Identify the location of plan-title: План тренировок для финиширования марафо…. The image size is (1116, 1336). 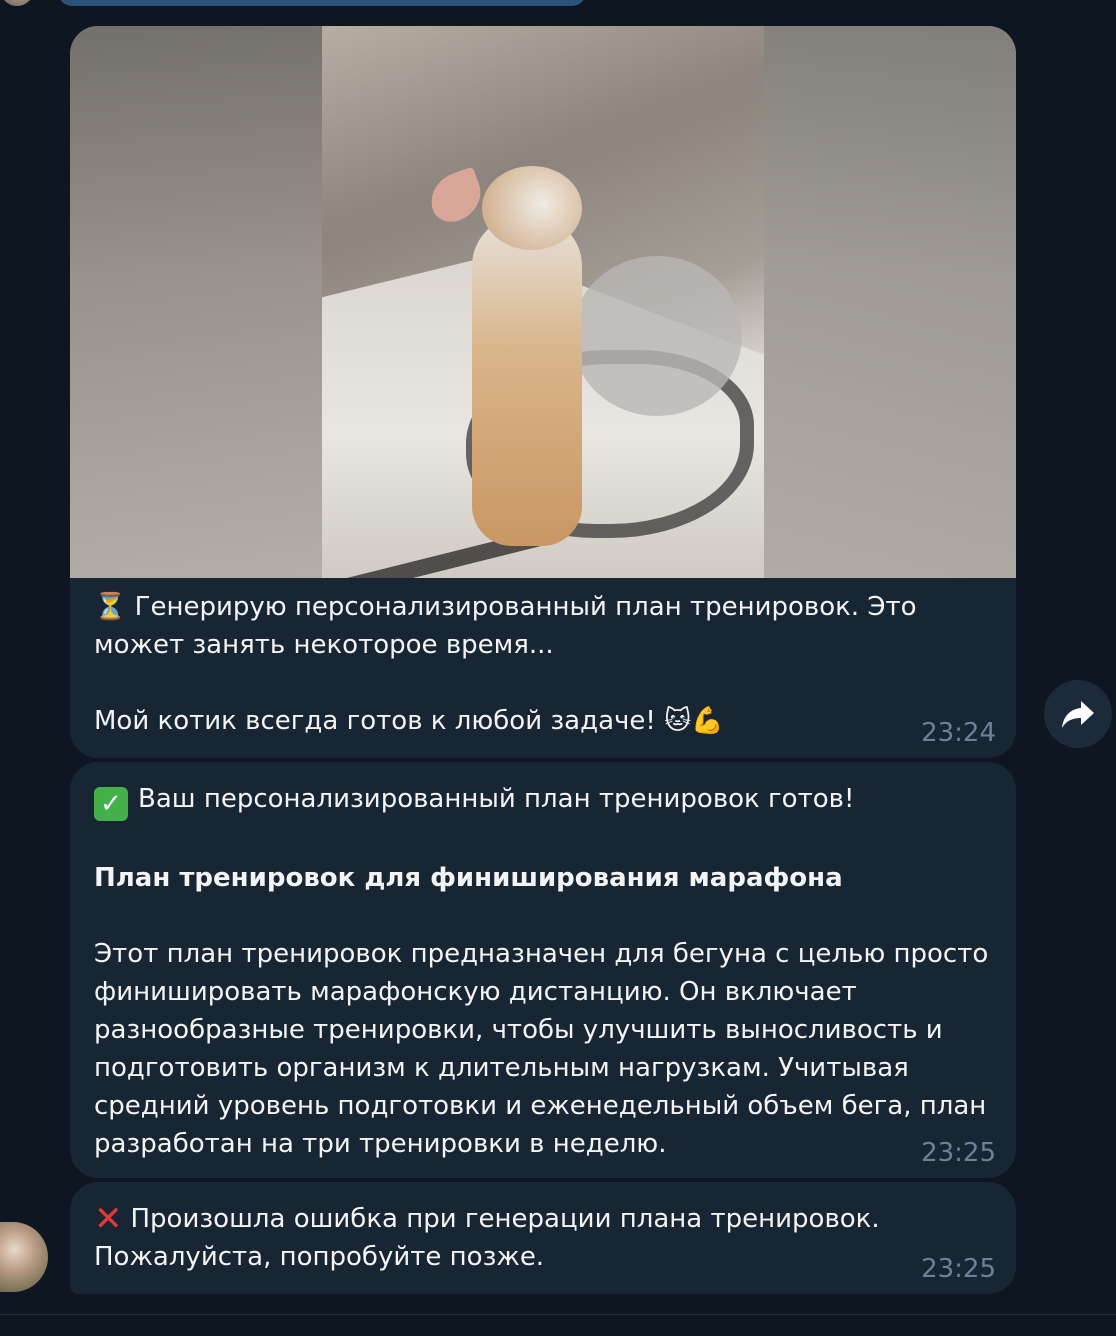
(468, 878).